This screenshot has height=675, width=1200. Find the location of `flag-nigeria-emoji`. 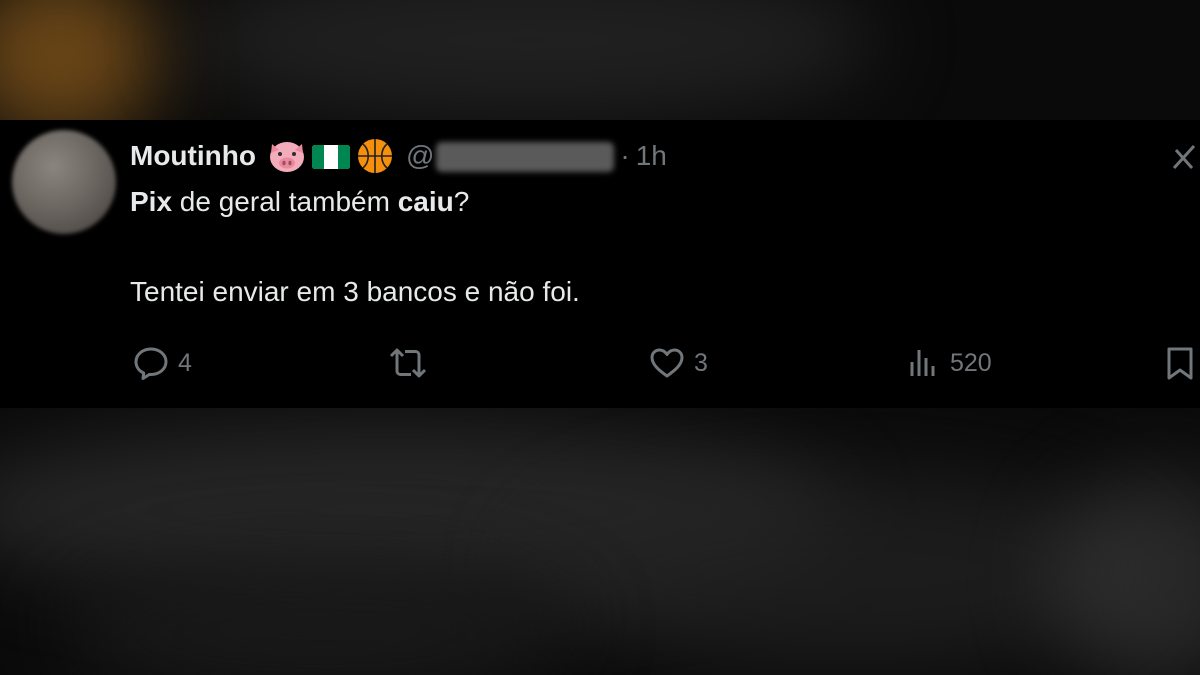

flag-nigeria-emoji is located at coordinates (330, 157).